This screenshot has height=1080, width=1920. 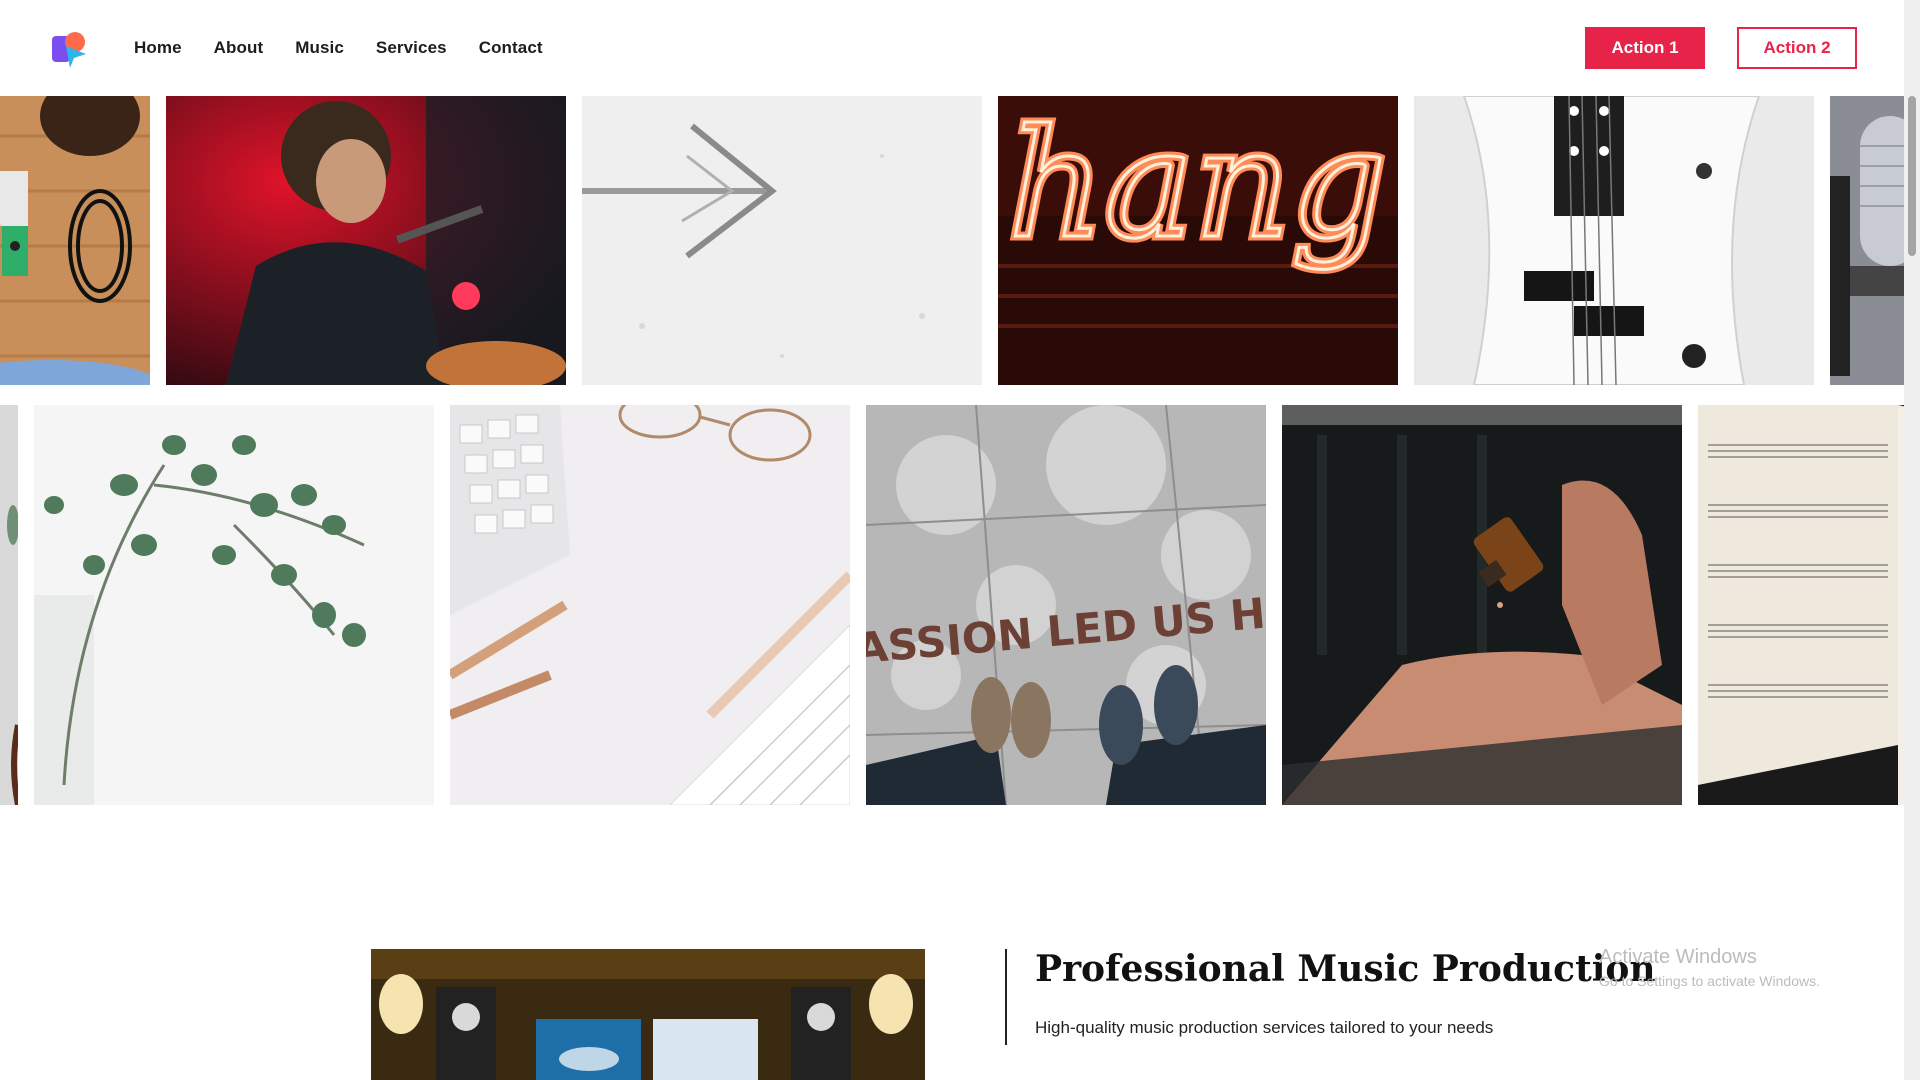 What do you see at coordinates (1066, 605) in the screenshot?
I see `sidewalk-text-photo: ASSION LED US HE` at bounding box center [1066, 605].